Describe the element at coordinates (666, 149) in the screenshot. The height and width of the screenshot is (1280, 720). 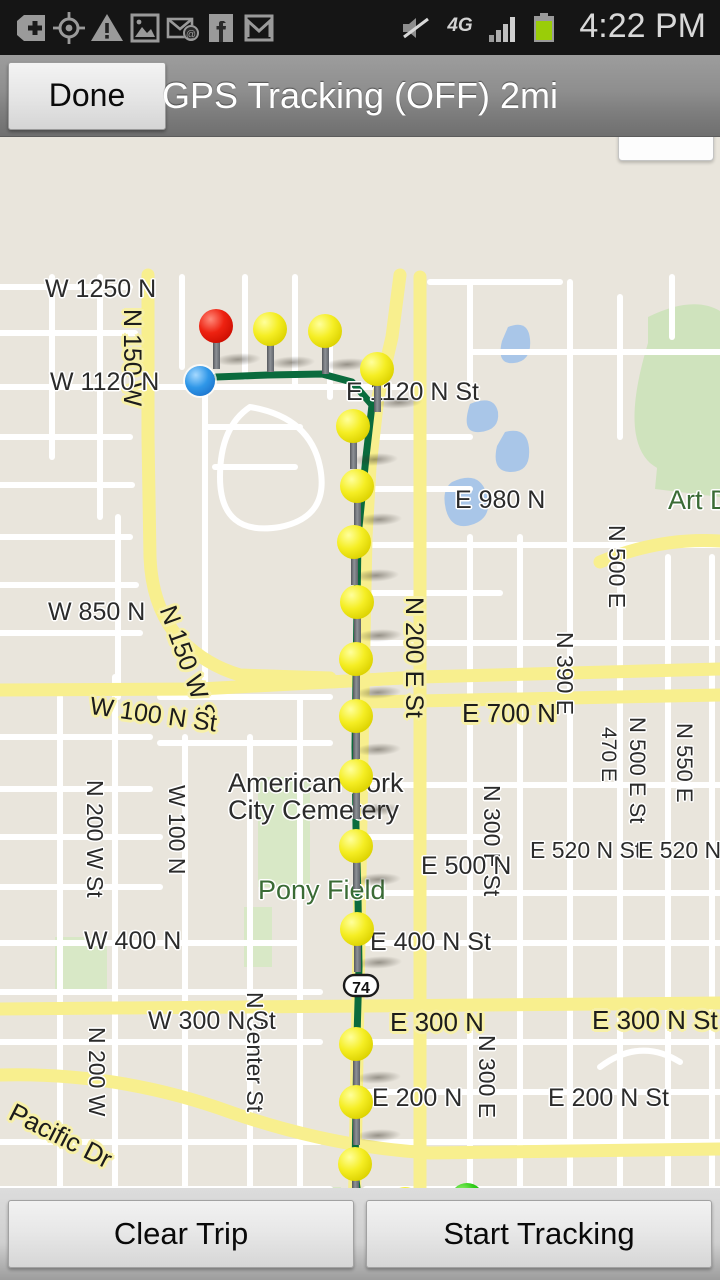
I see `map-control-chip` at that location.